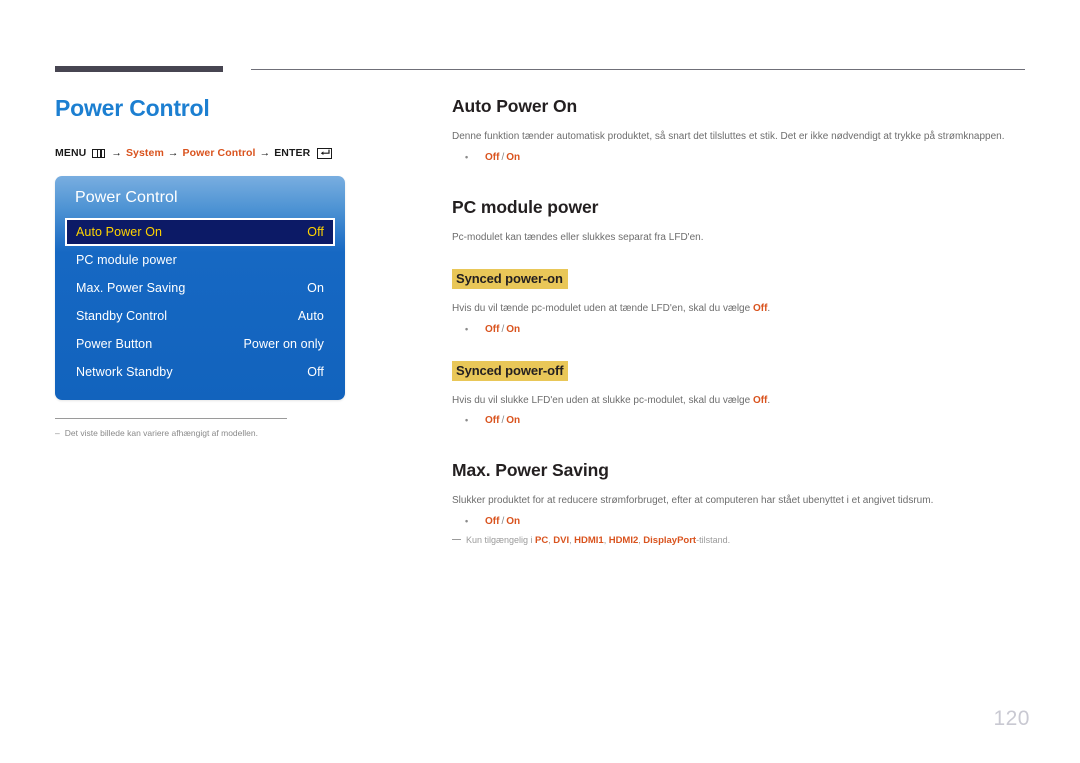 The image size is (1080, 763). Describe the element at coordinates (173, 153) in the screenshot. I see `breadcrumb-arrow-2: →` at that location.